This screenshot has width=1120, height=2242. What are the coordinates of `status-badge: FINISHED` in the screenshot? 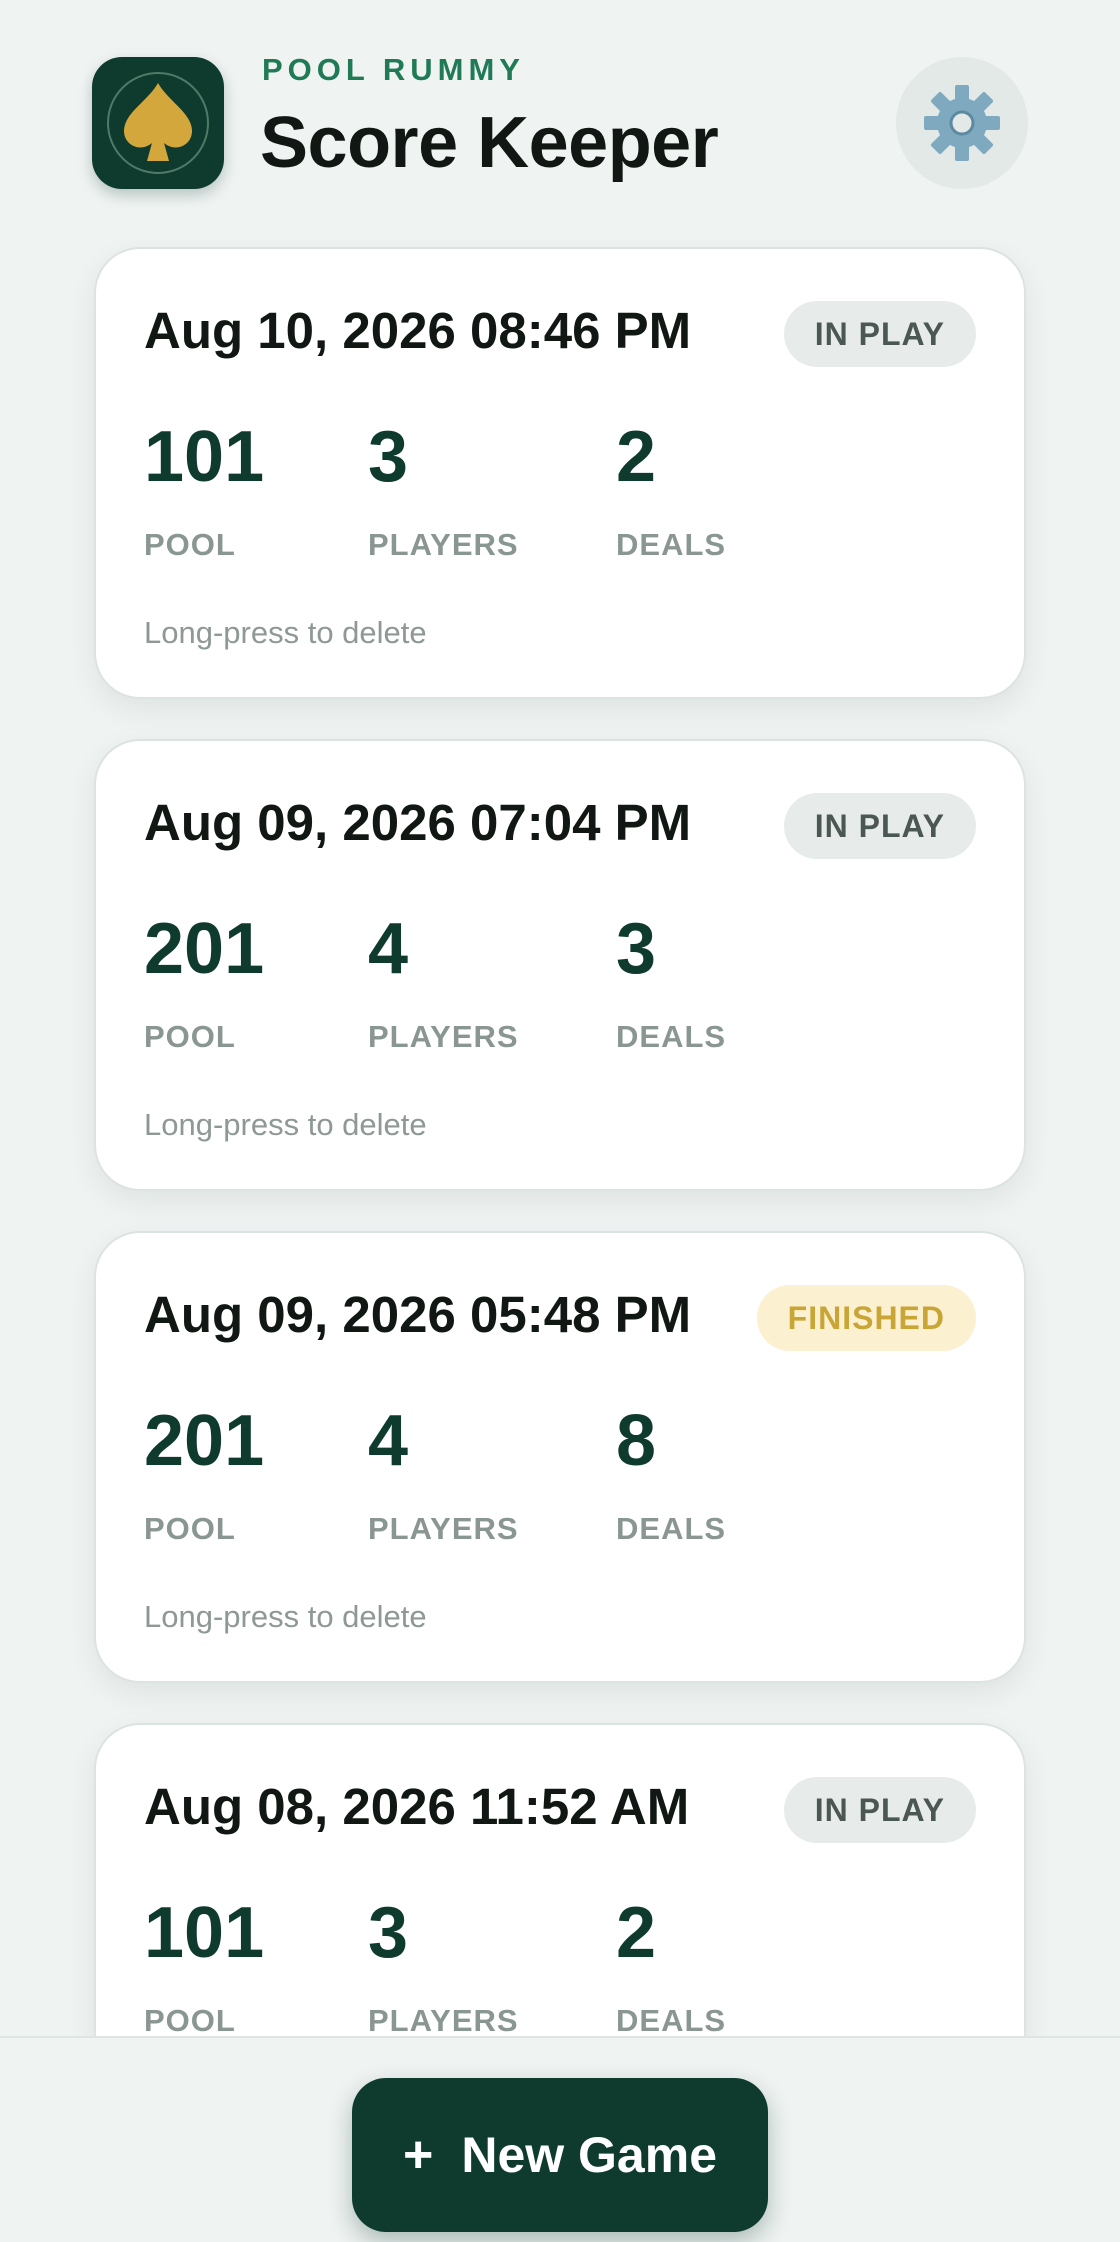 It's located at (866, 1318).